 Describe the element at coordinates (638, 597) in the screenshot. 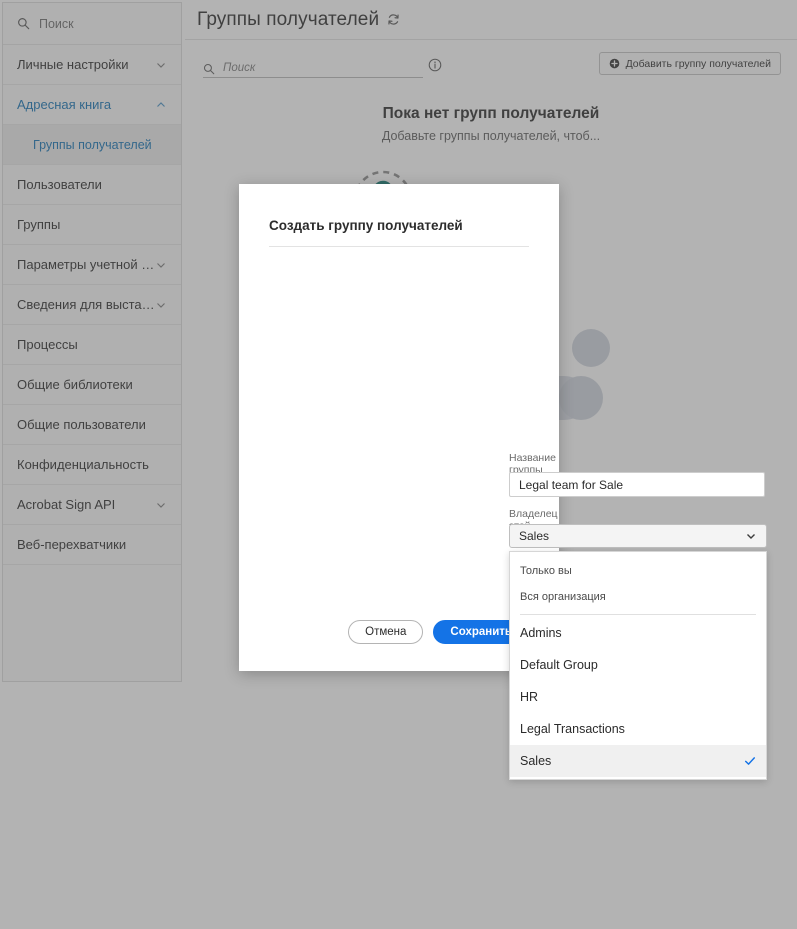

I see `dropdown-option-whole-organization: Вся организация` at that location.